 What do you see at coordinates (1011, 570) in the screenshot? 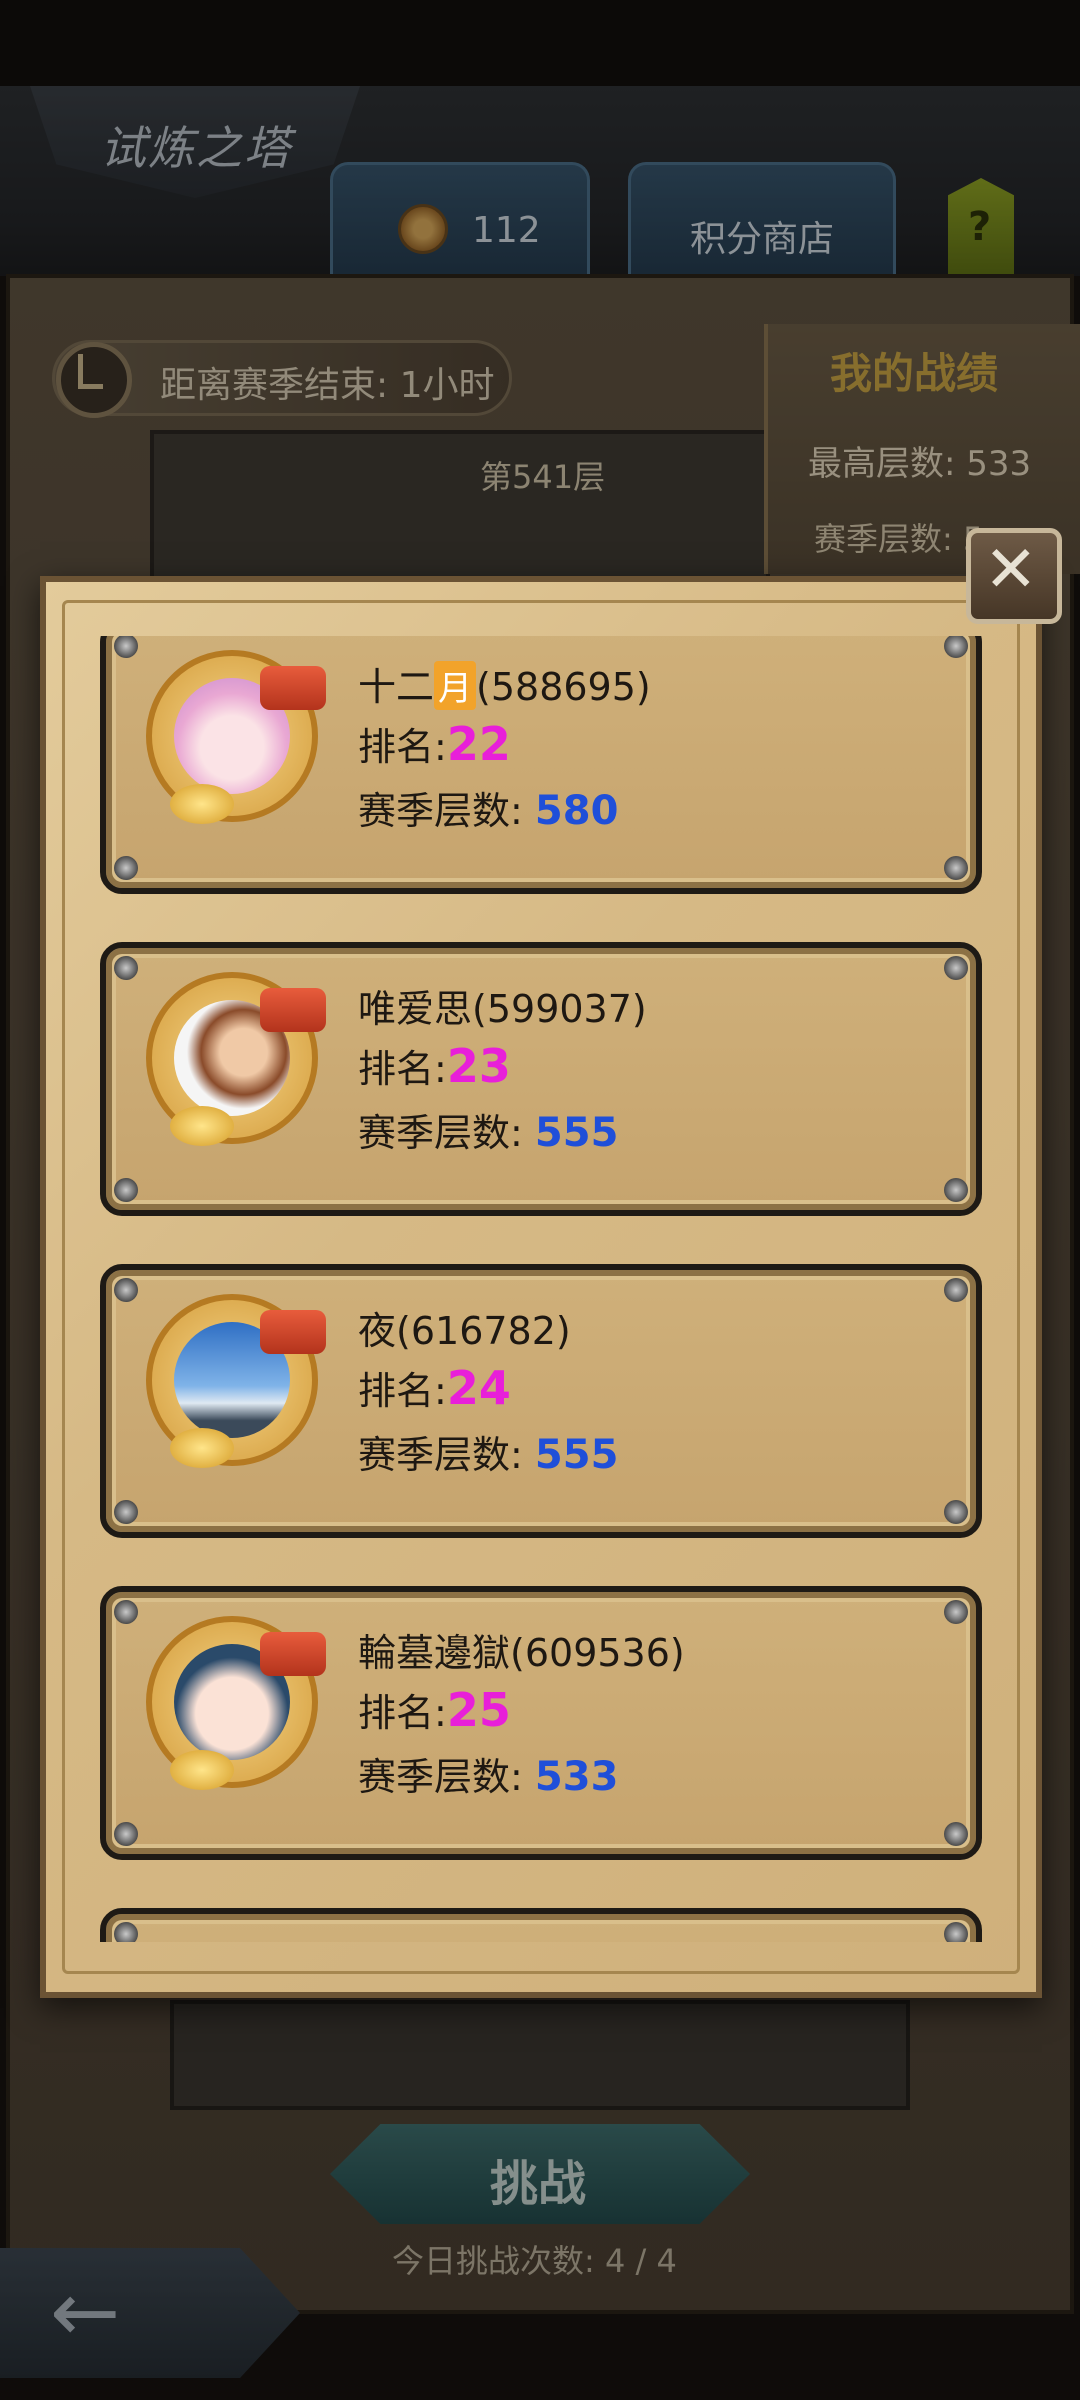
I see `close-icon: ✕` at bounding box center [1011, 570].